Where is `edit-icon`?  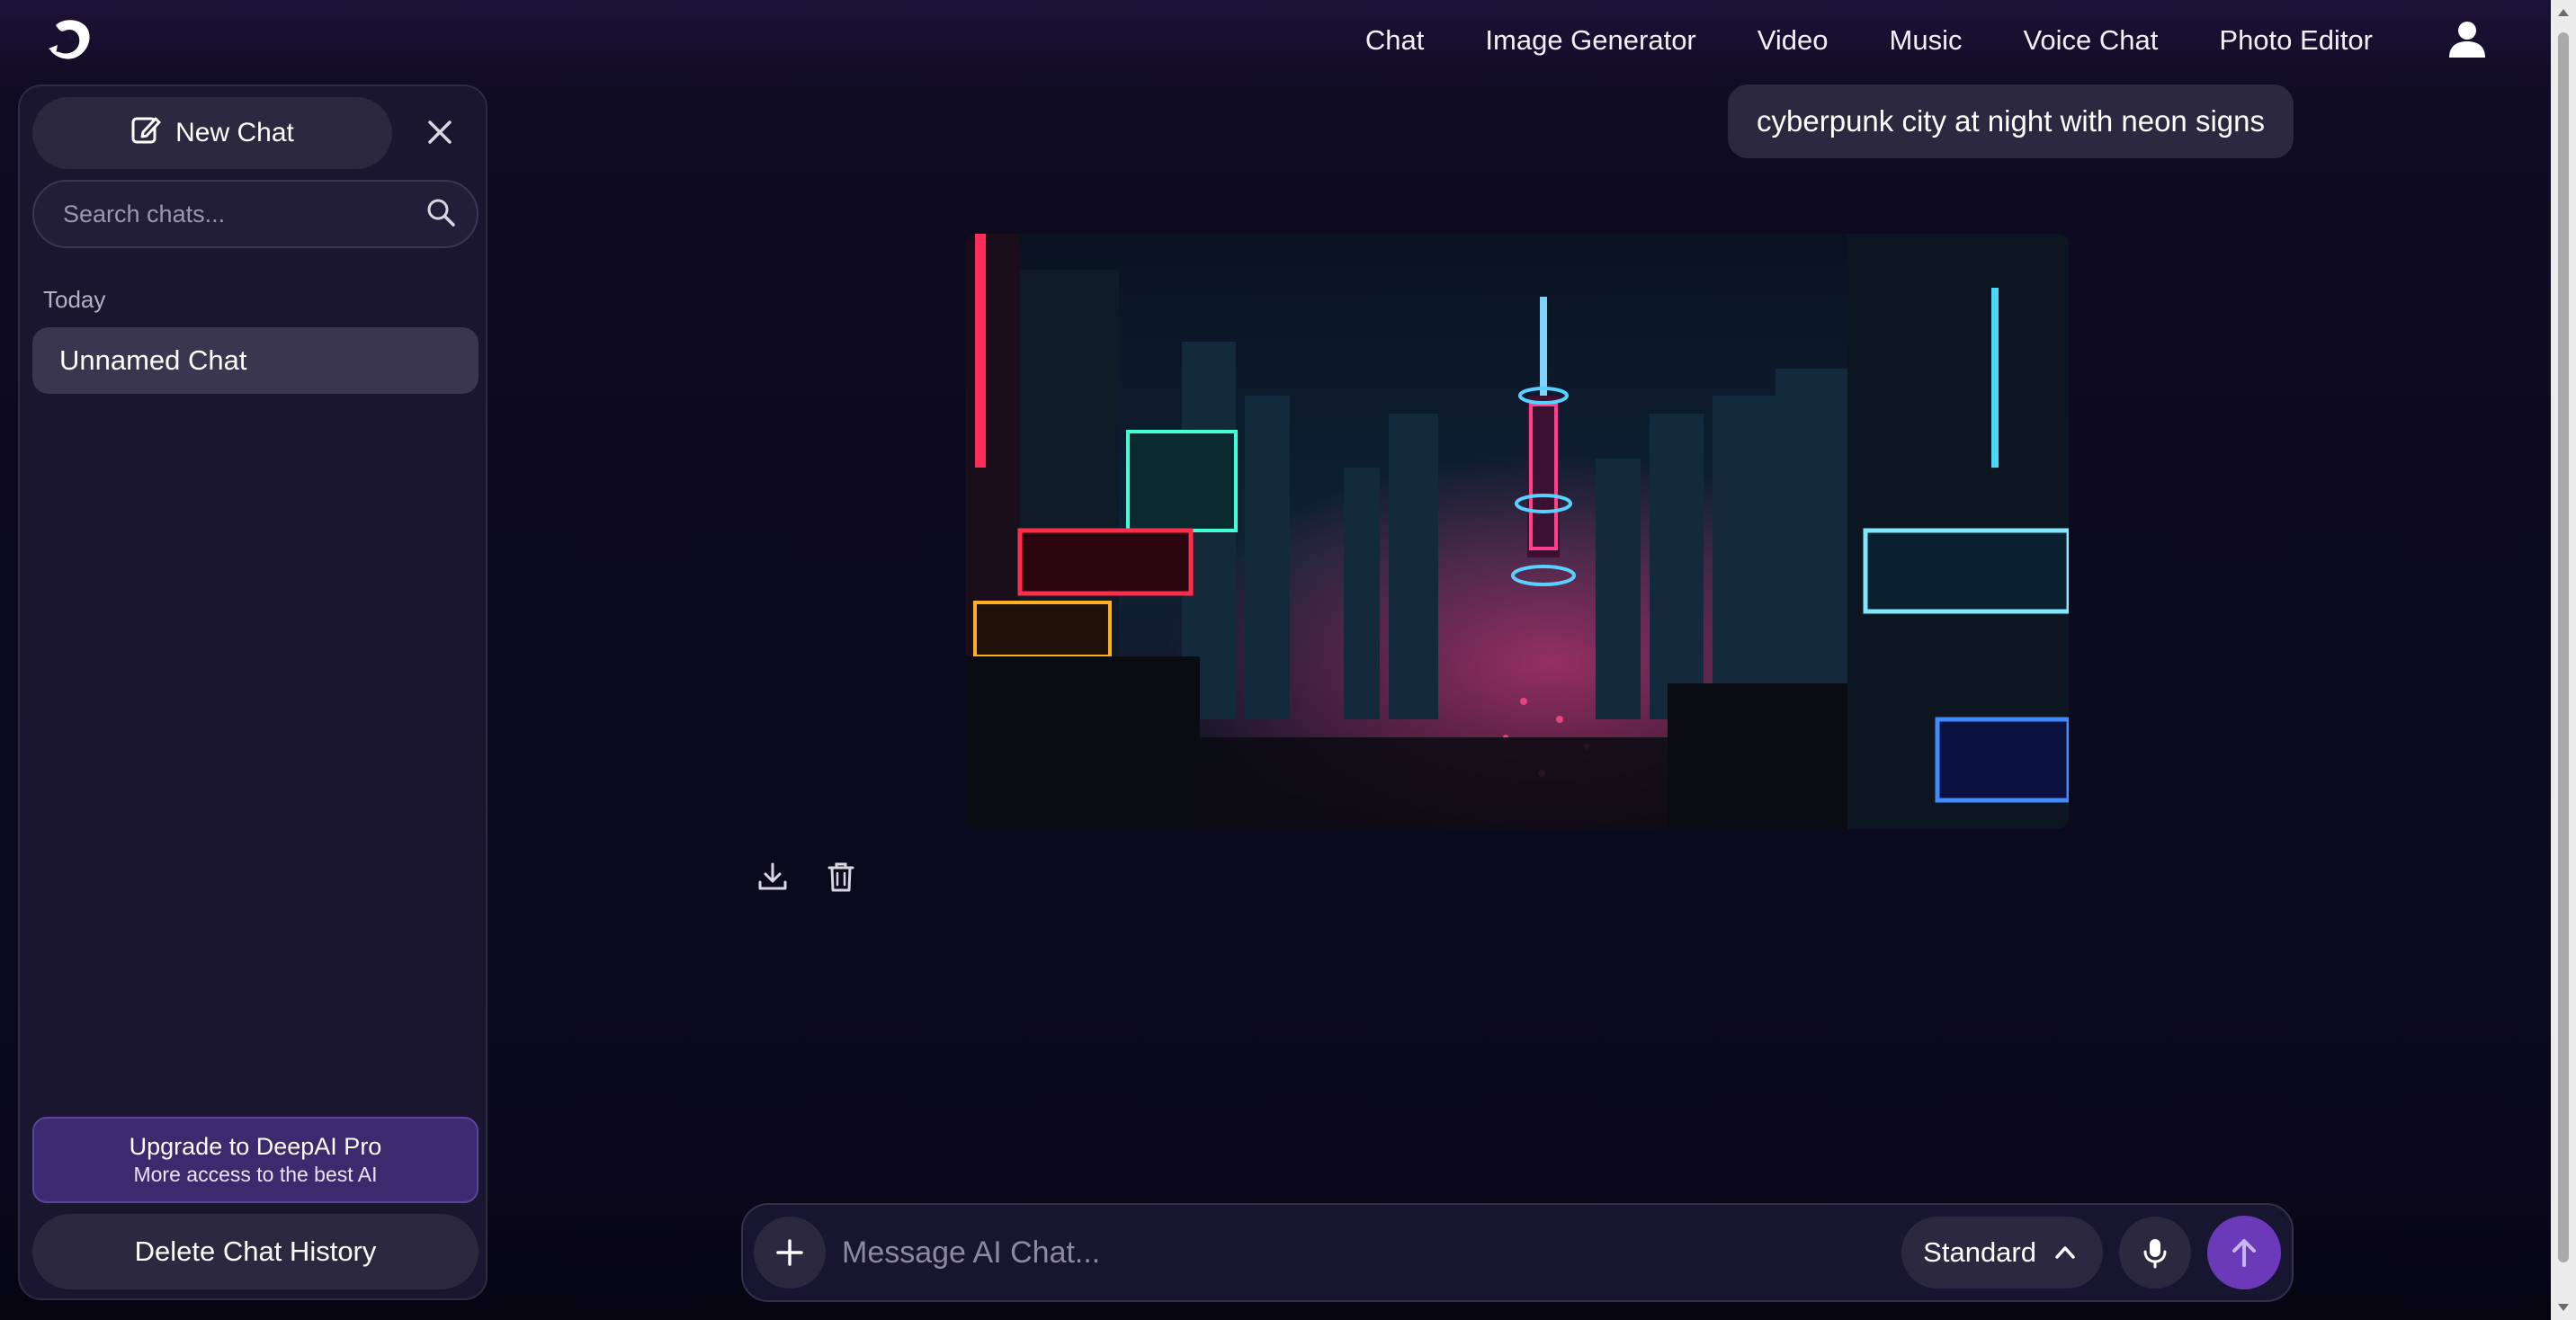 edit-icon is located at coordinates (145, 133).